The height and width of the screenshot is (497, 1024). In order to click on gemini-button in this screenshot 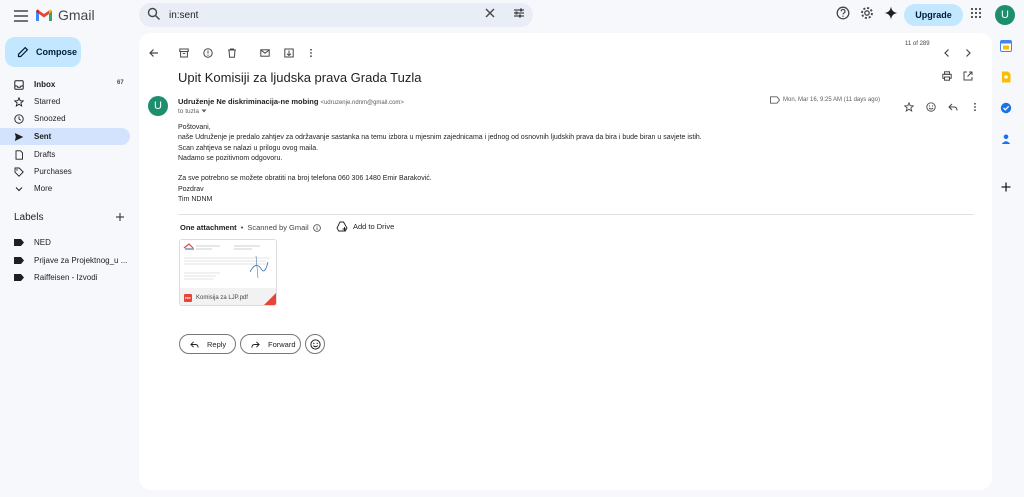, I will do `click(891, 13)`.